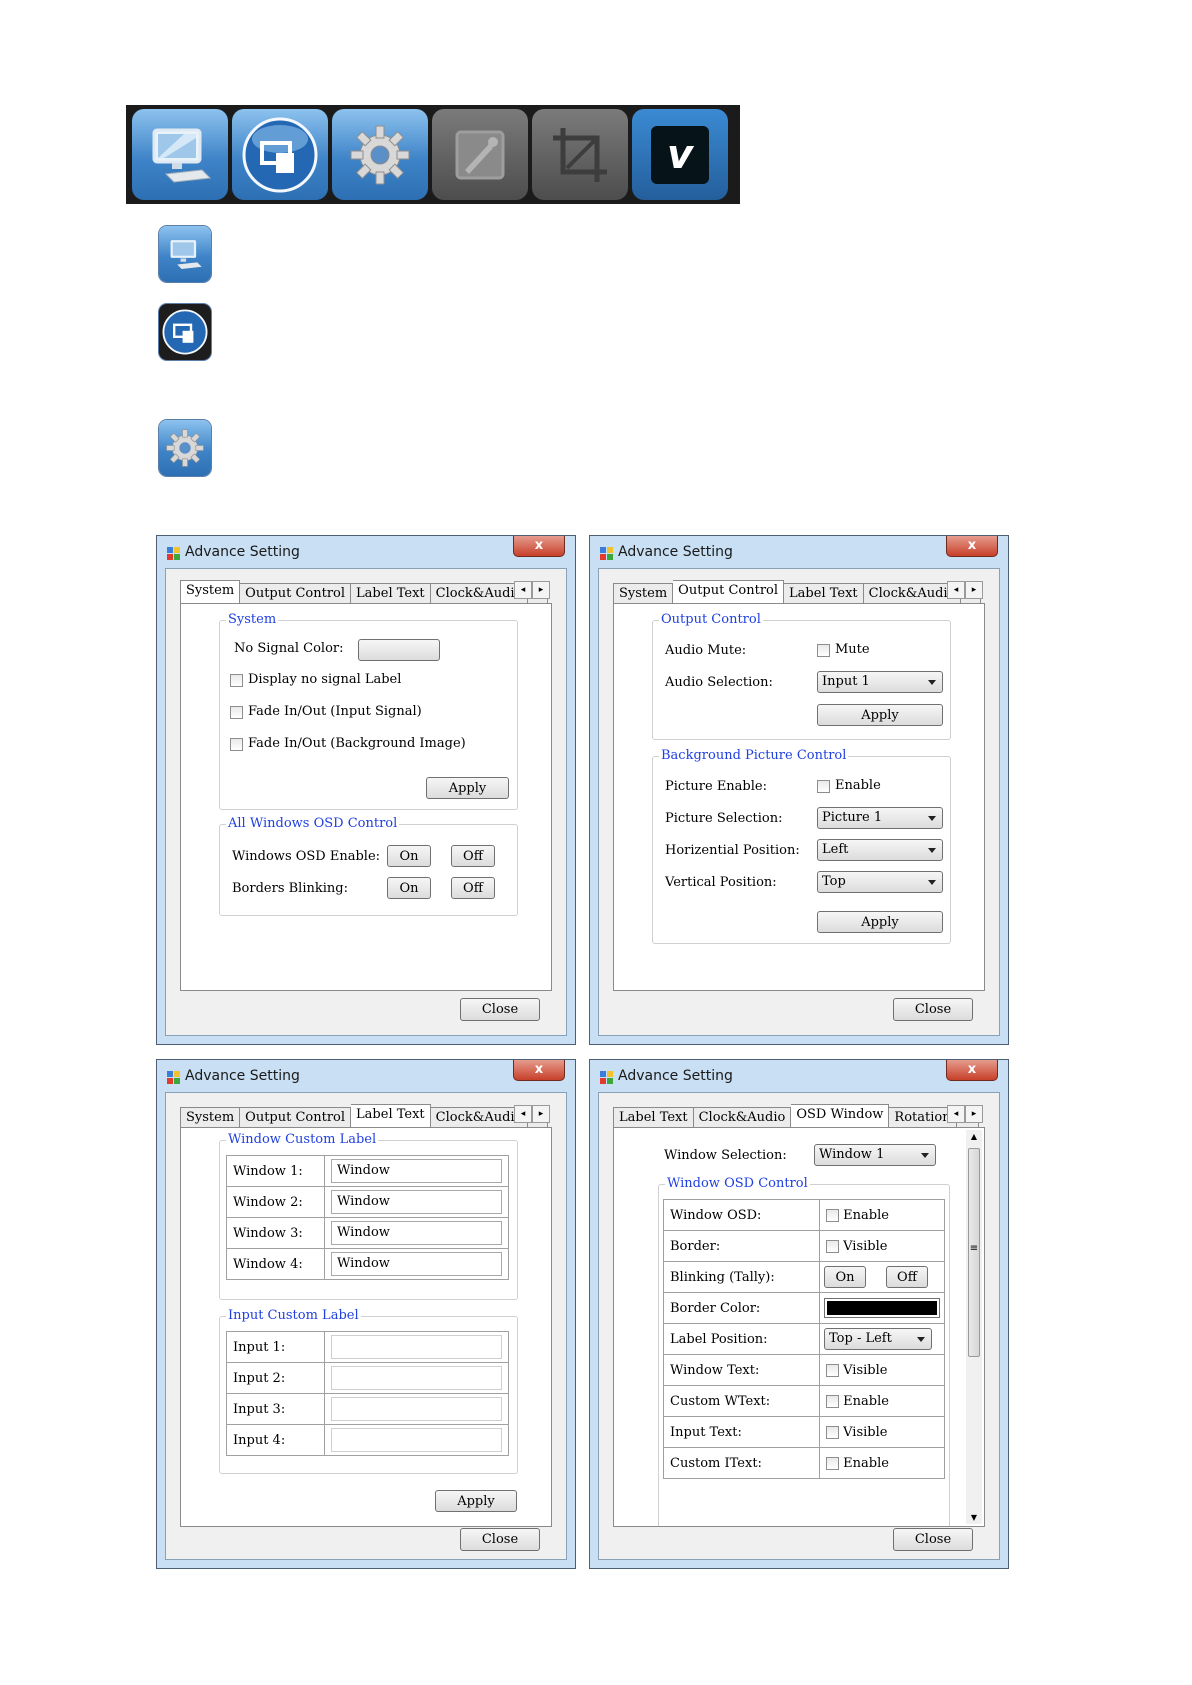 This screenshot has width=1192, height=1685. I want to click on apply-button: Apply, so click(467, 788).